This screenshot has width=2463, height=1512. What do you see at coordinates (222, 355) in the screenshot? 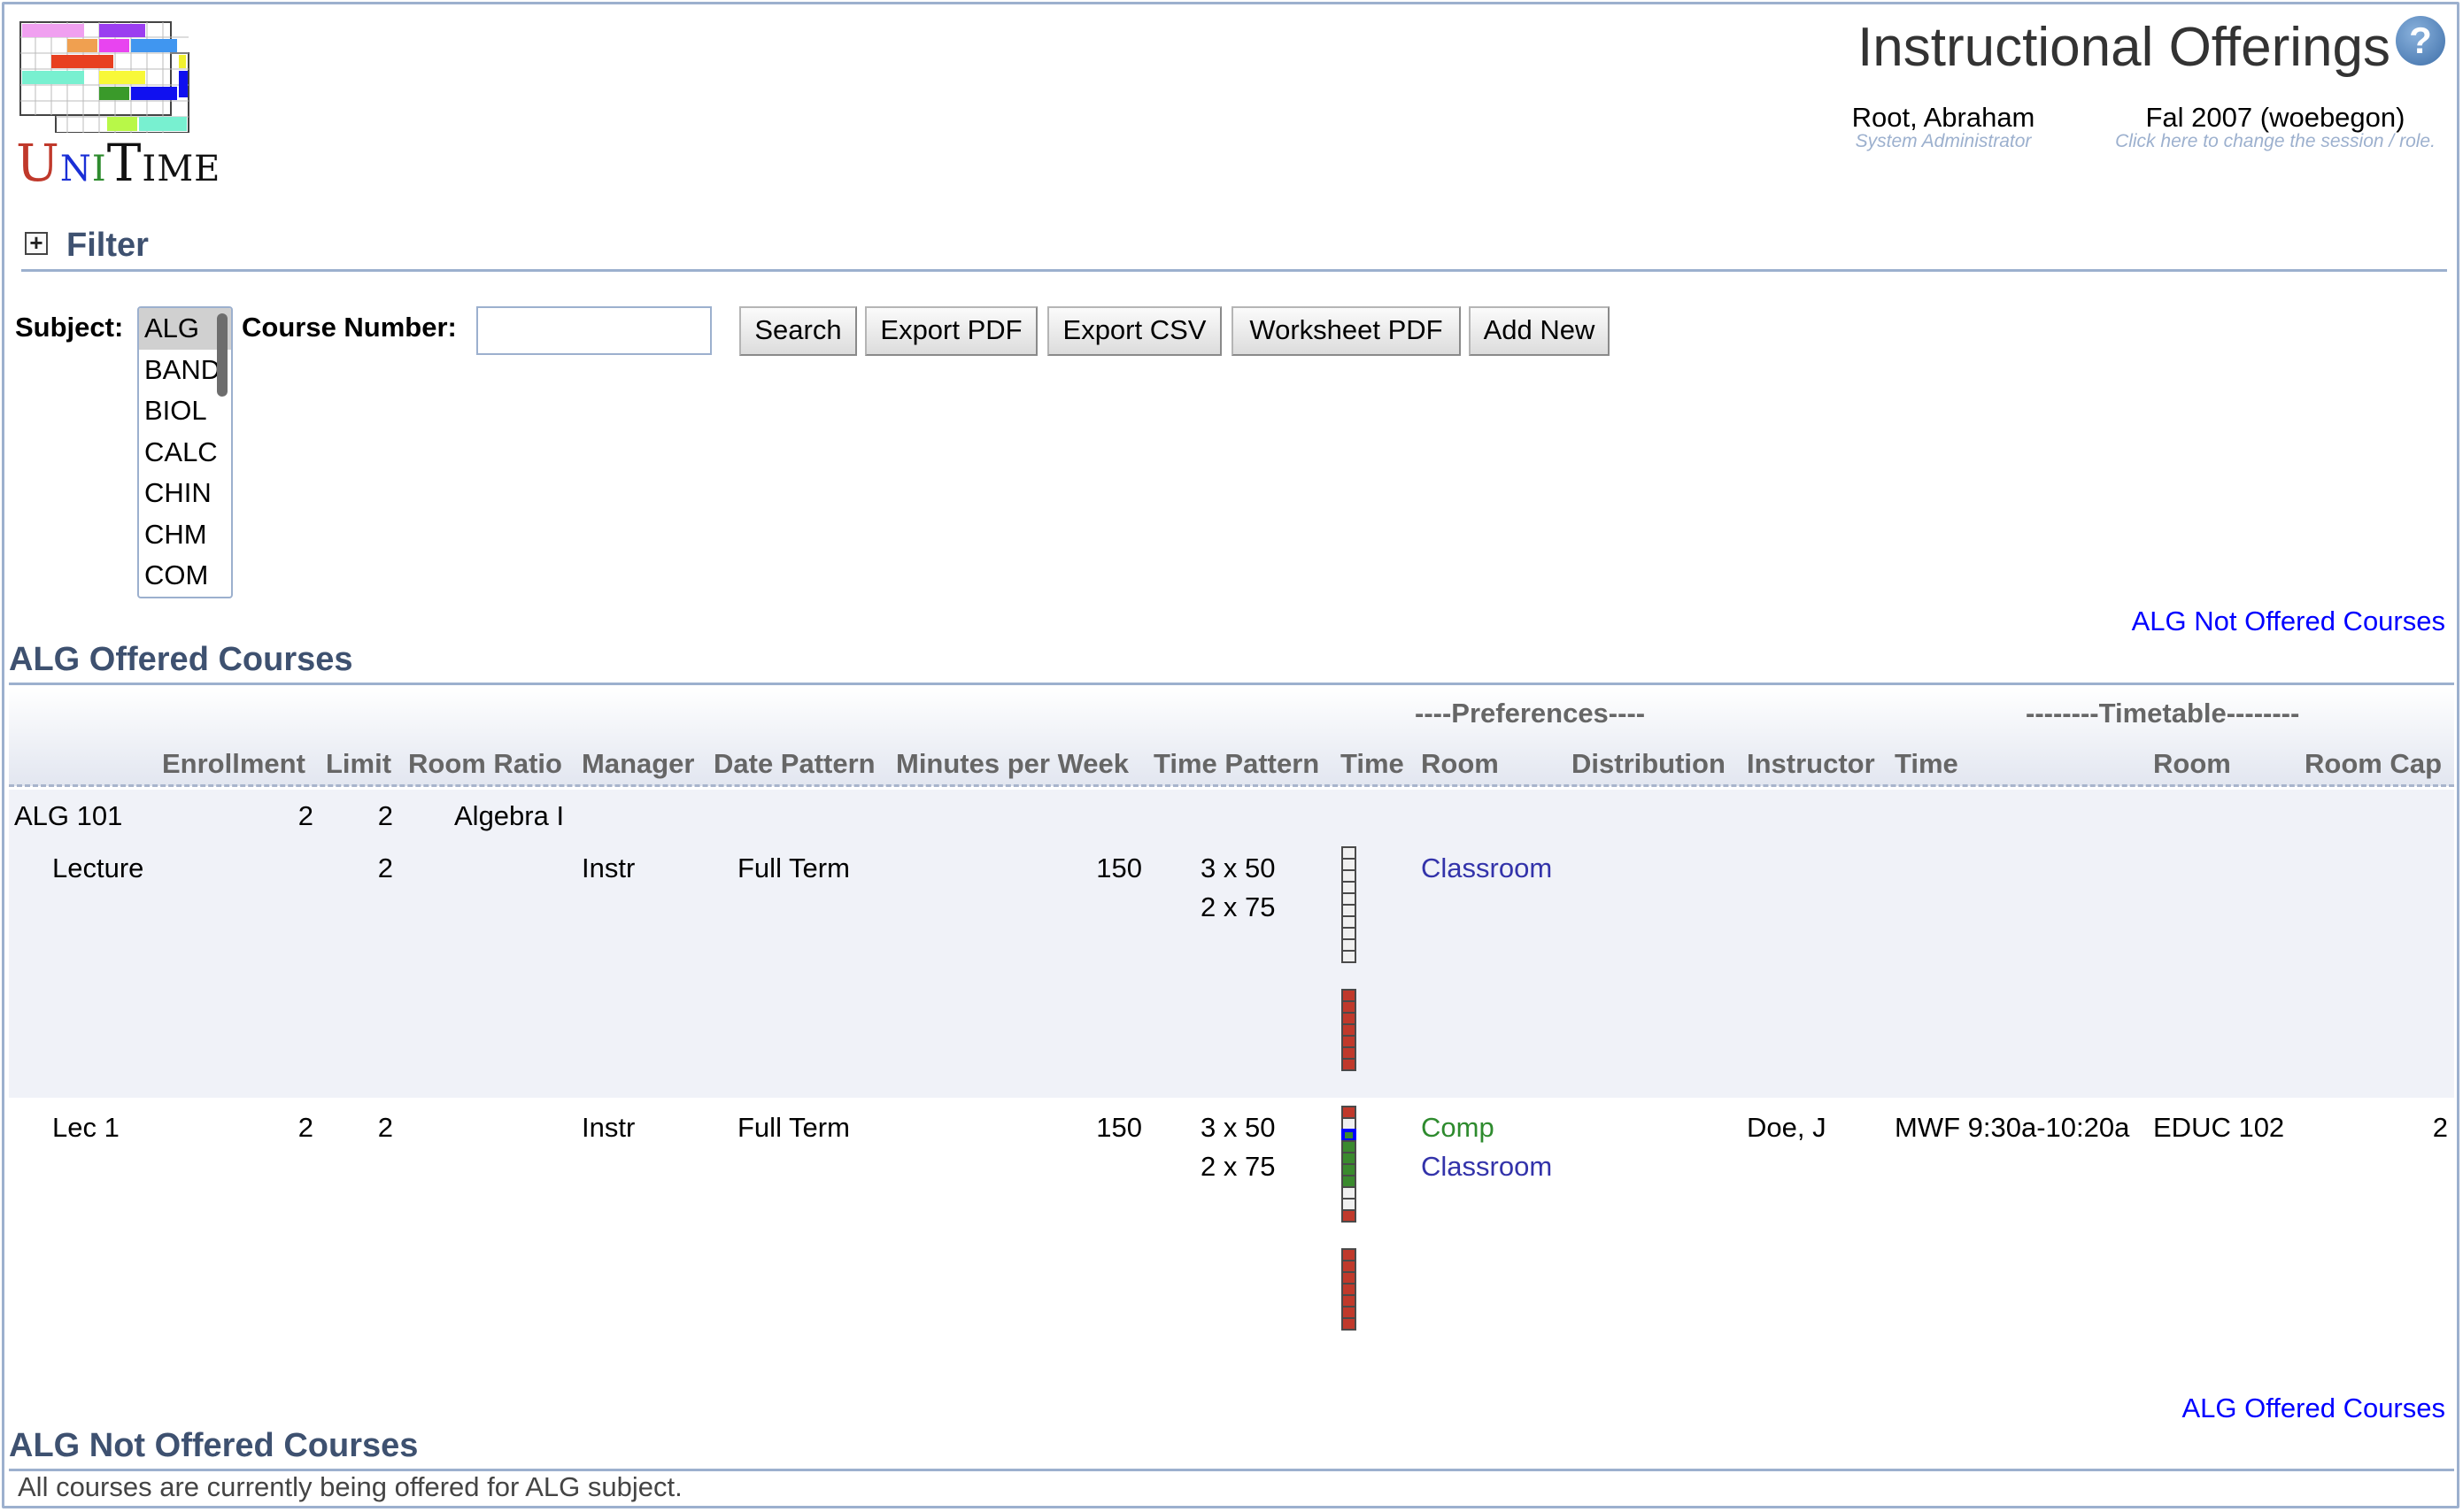
I see `subject-scrollbar` at bounding box center [222, 355].